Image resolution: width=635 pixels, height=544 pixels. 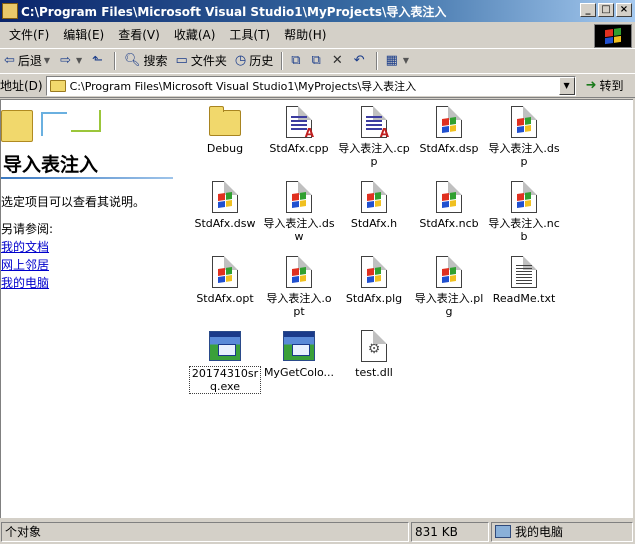 I want to click on gear-icon: ⚙, so click(x=374, y=349).